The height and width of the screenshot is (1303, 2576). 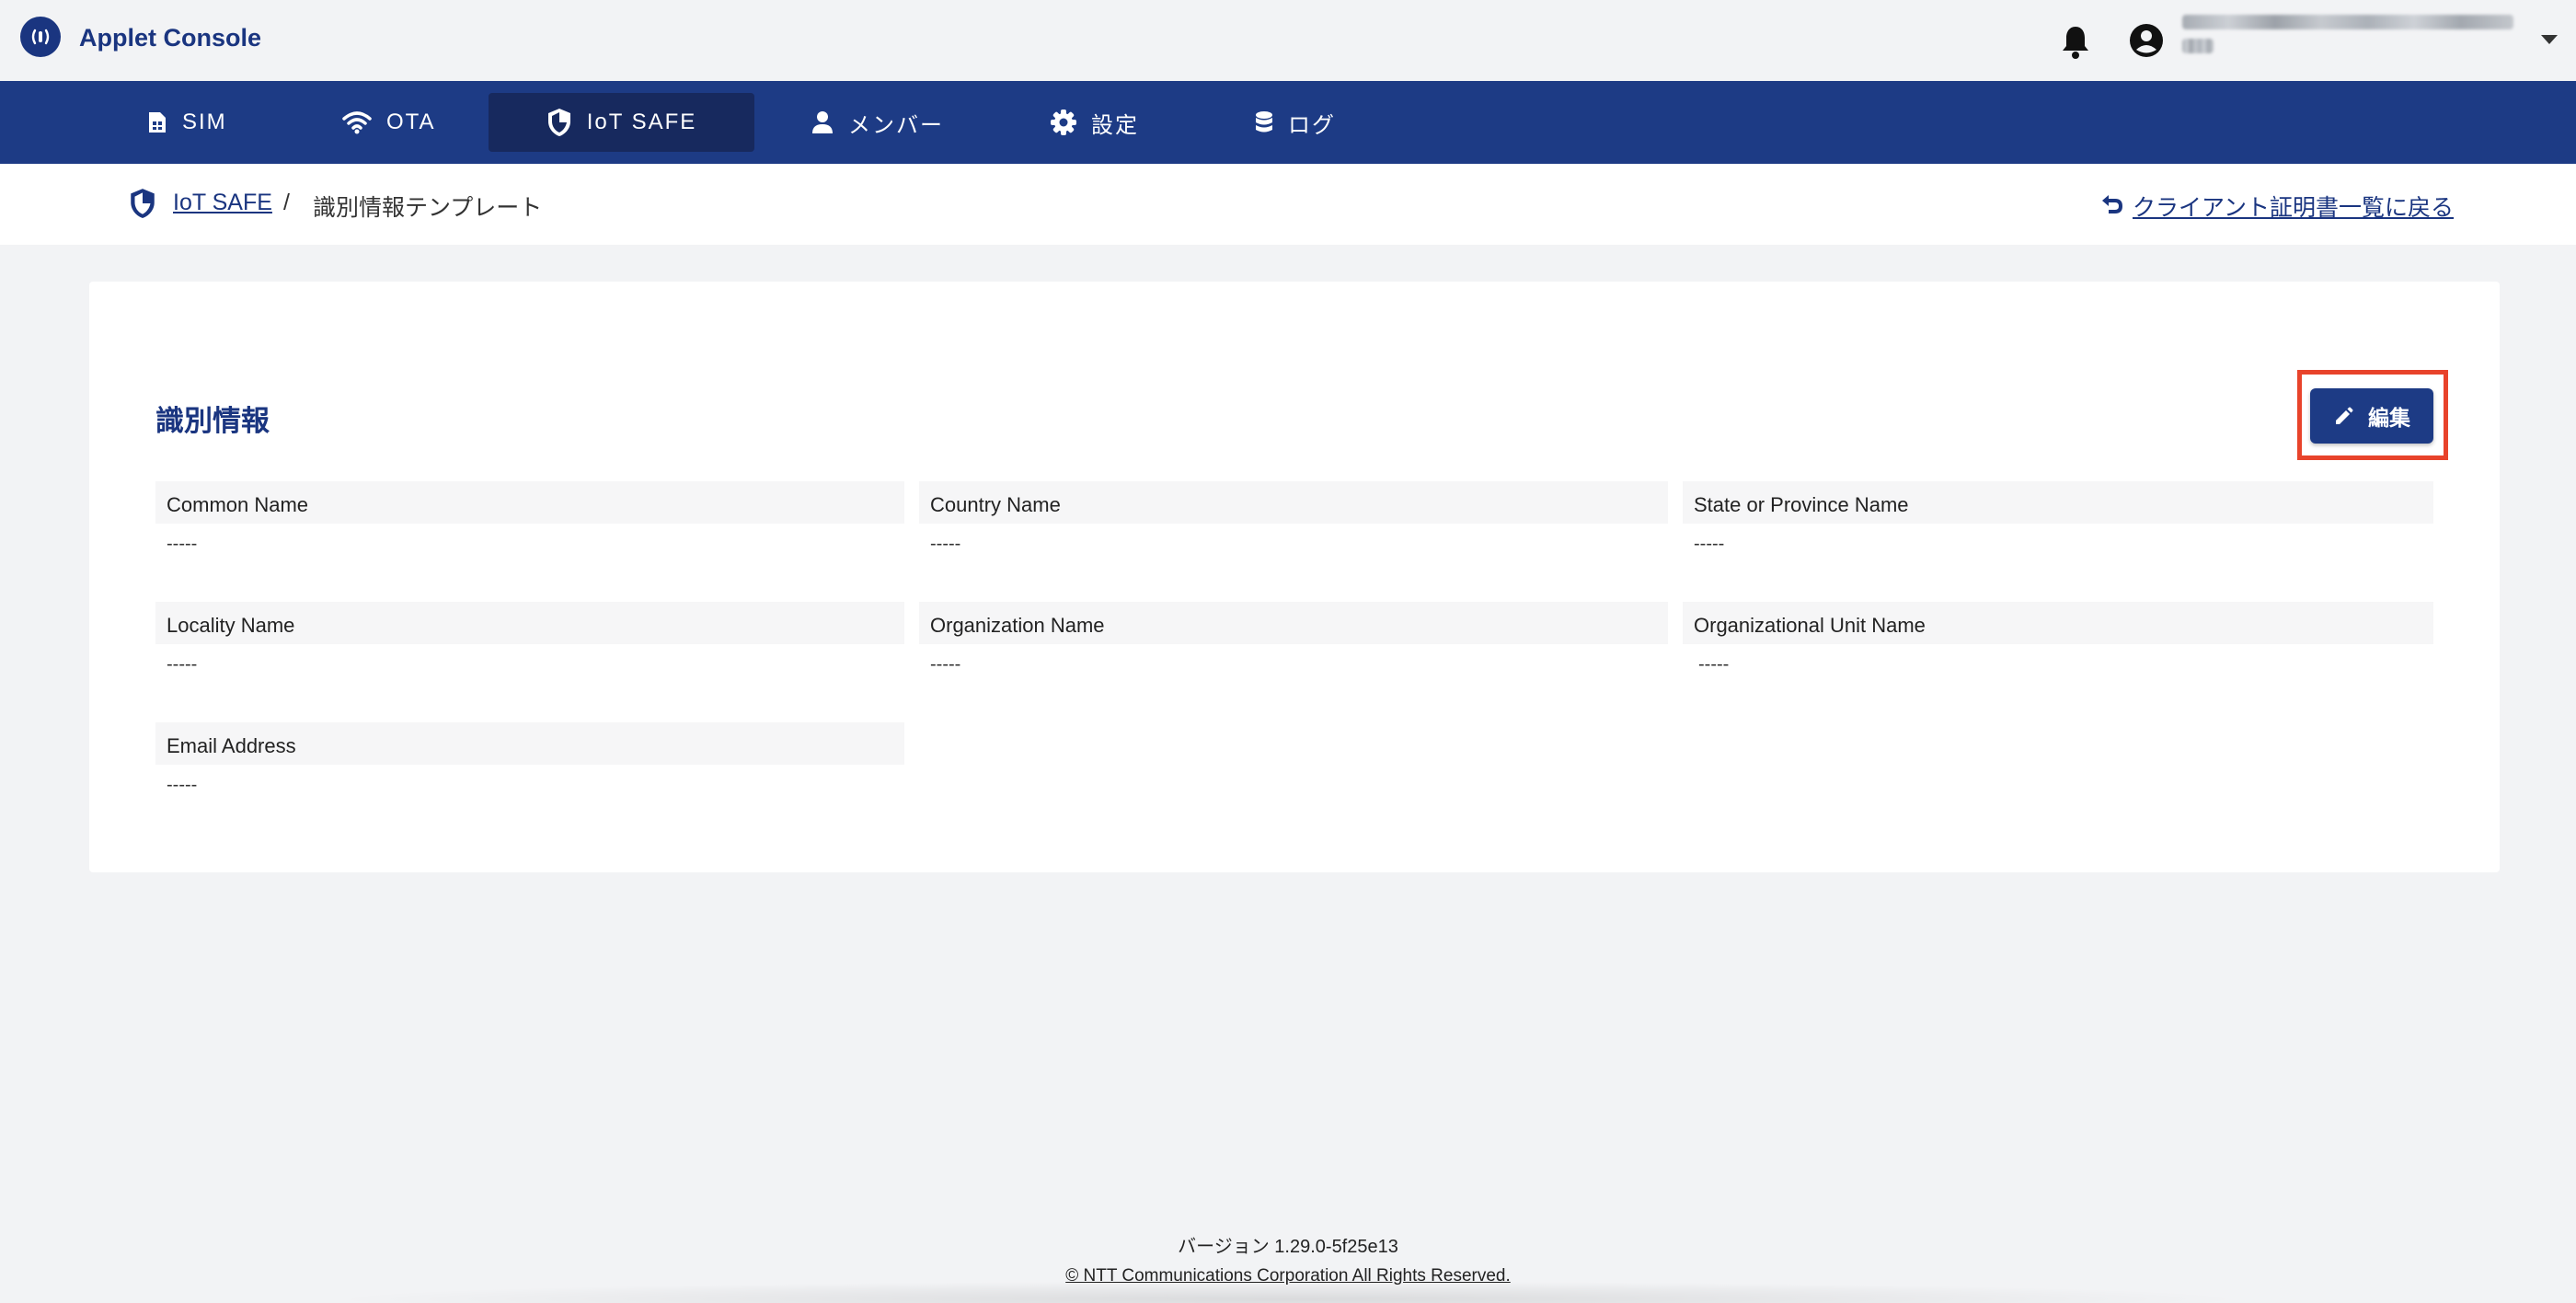 What do you see at coordinates (2347, 39) in the screenshot?
I see `account-name-redacted` at bounding box center [2347, 39].